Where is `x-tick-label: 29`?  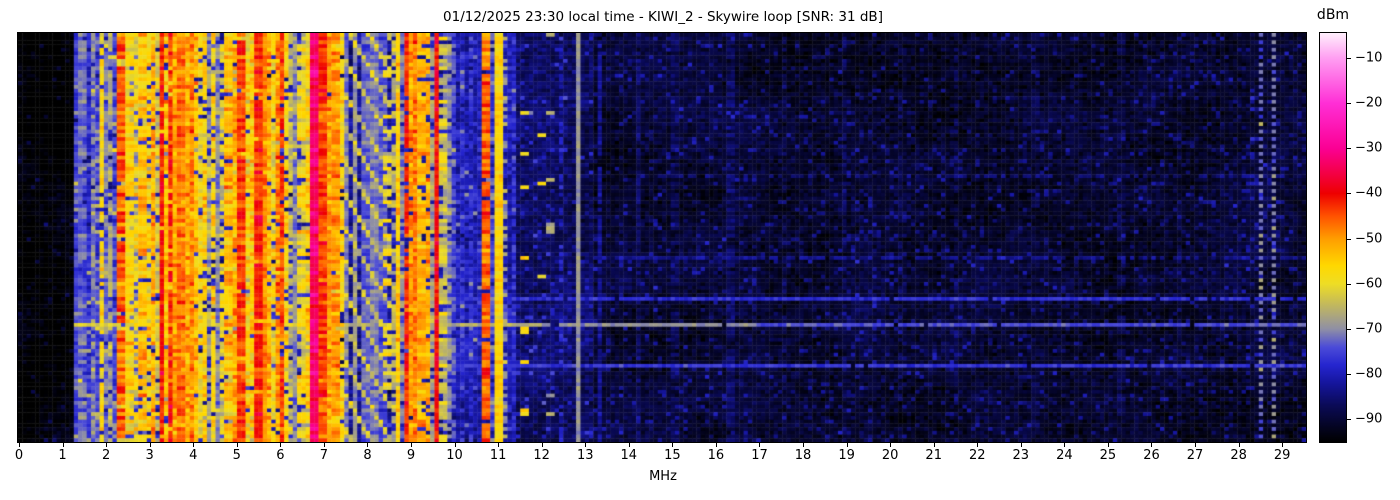
x-tick-label: 29 is located at coordinates (1282, 455).